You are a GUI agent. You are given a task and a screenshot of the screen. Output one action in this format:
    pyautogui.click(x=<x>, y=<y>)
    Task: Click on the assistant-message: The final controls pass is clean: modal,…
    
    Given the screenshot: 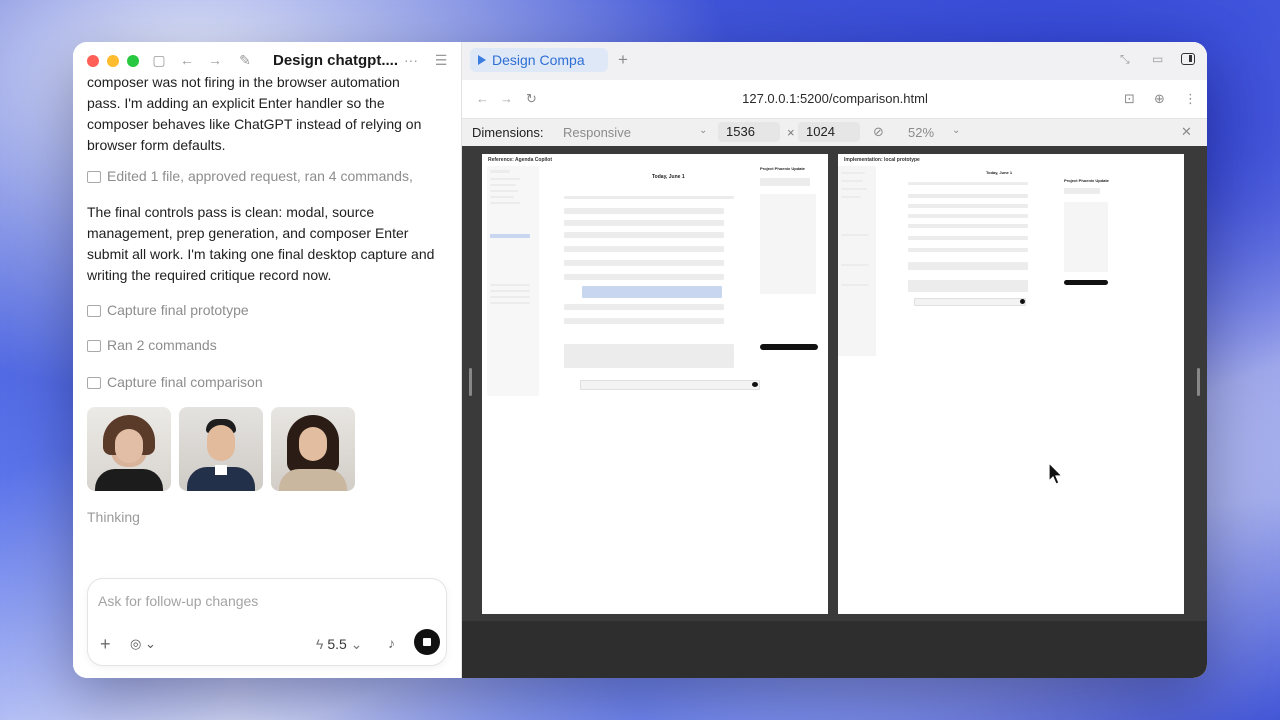 What is the action you would take?
    pyautogui.click(x=261, y=243)
    